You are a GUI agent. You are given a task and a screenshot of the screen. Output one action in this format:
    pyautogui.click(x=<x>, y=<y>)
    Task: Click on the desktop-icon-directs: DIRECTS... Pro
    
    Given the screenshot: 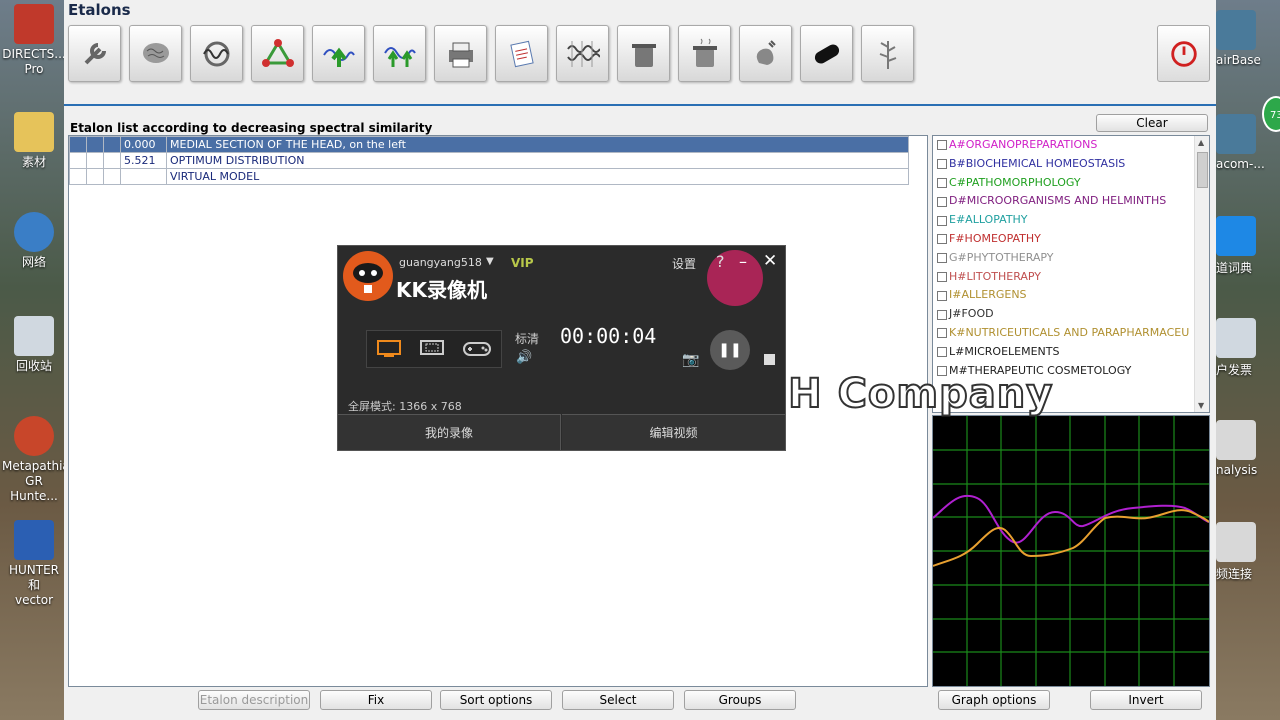 What is the action you would take?
    pyautogui.click(x=34, y=40)
    